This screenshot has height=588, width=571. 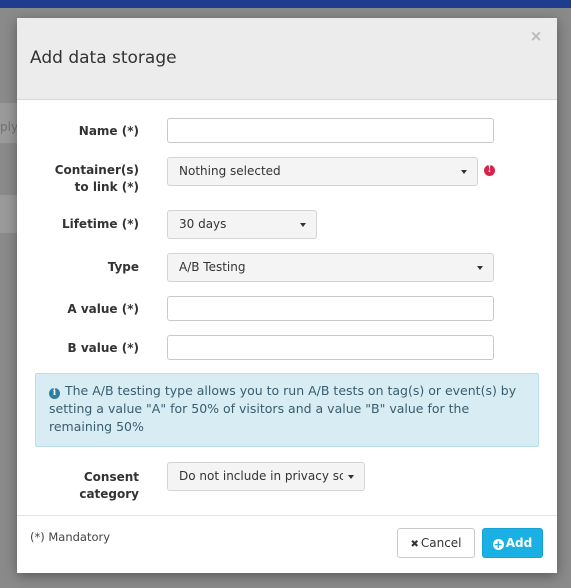 What do you see at coordinates (242, 224) in the screenshot?
I see `lifetime-select: 30 days` at bounding box center [242, 224].